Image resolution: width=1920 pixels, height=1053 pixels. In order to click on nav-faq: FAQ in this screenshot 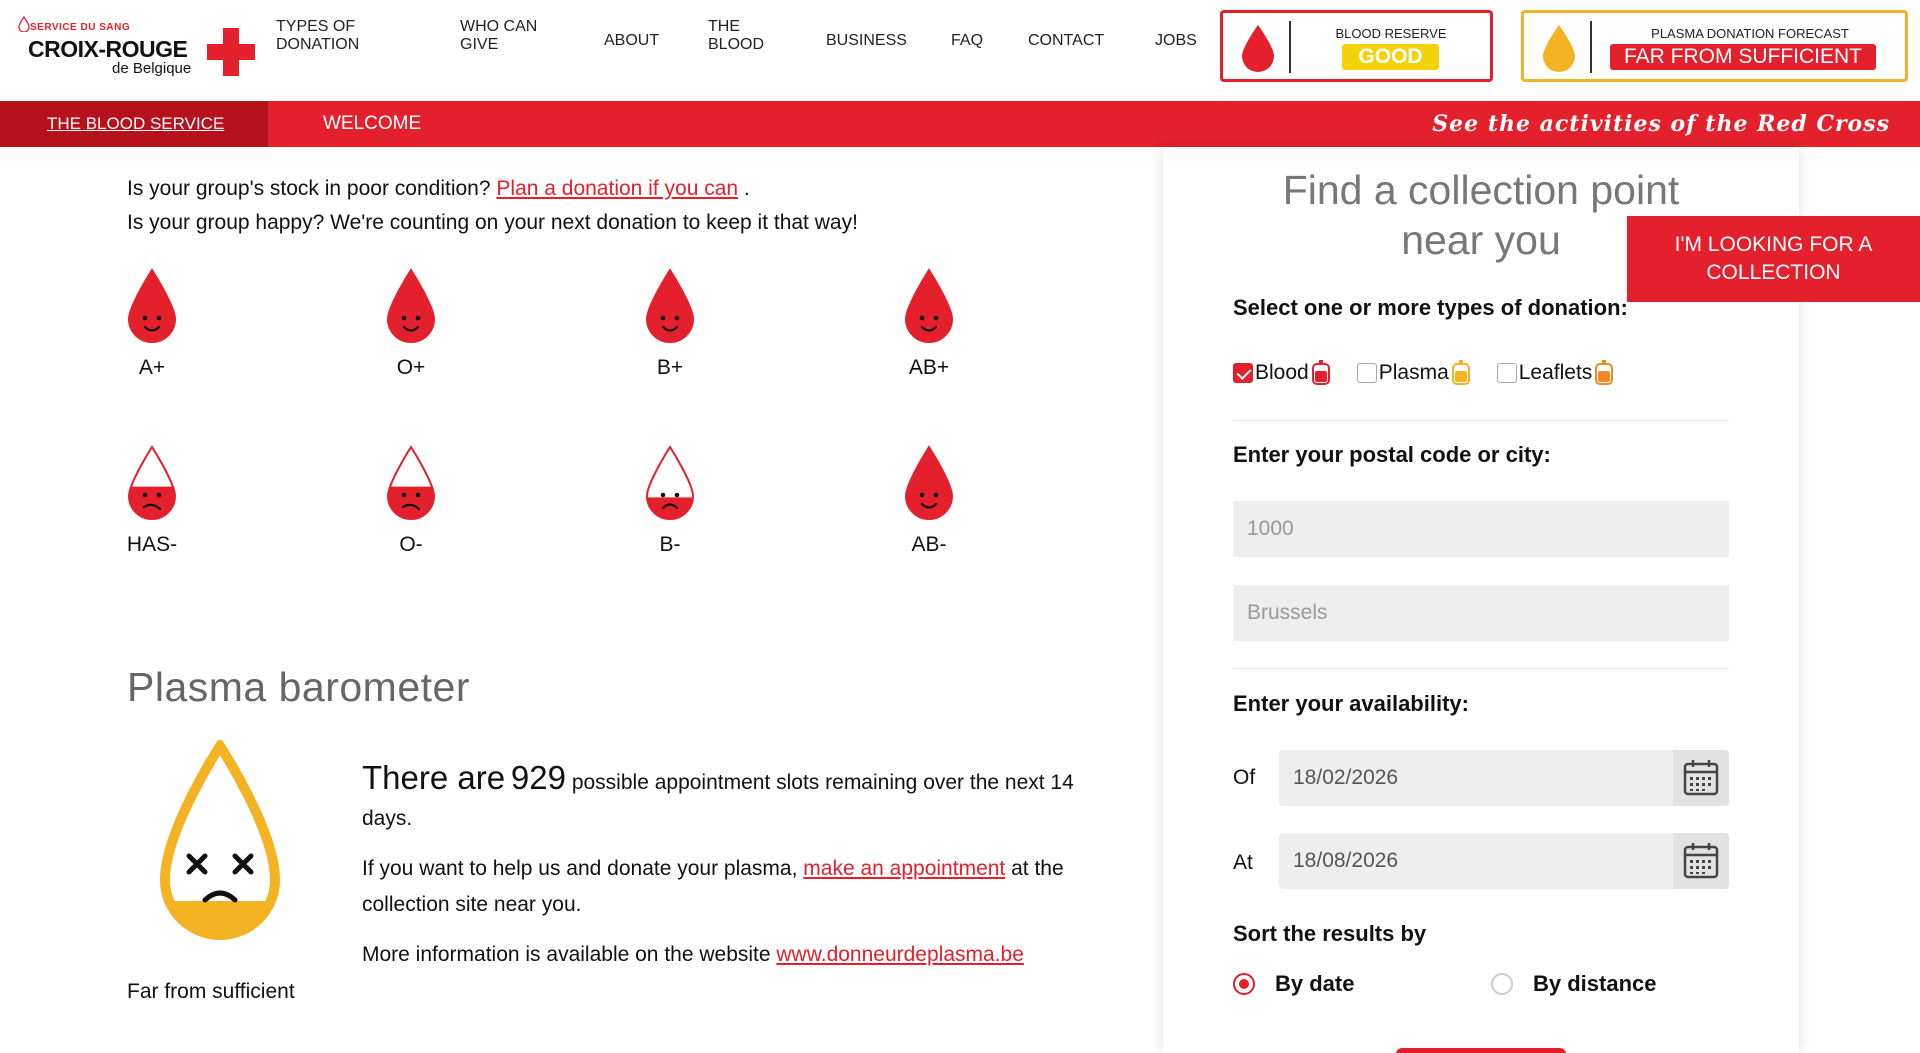, I will do `click(967, 41)`.